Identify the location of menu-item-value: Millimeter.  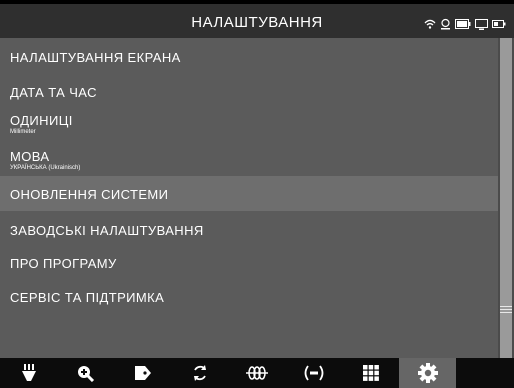
(23, 132).